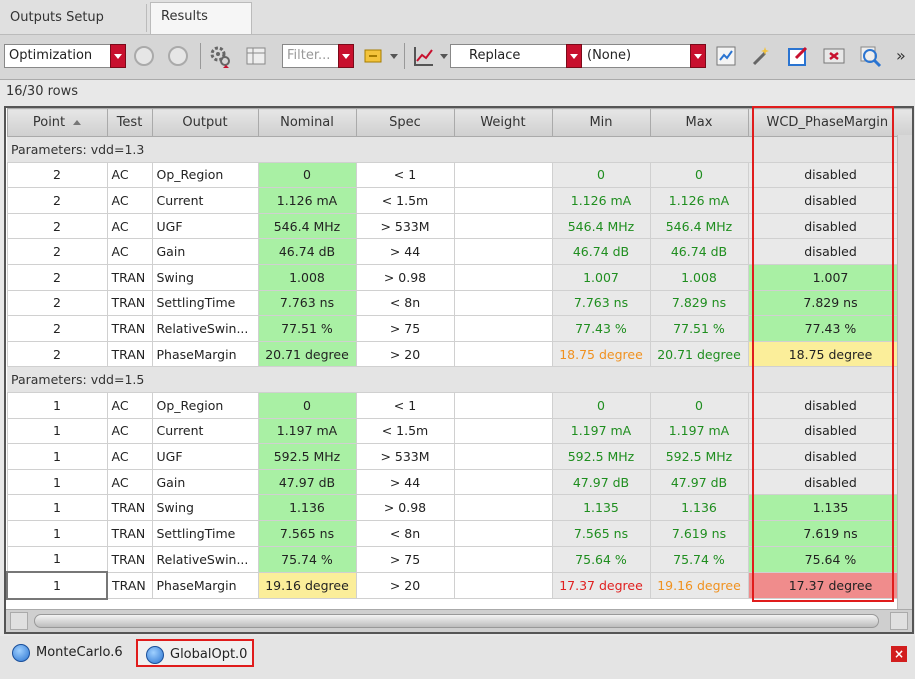 This screenshot has width=915, height=679. Describe the element at coordinates (699, 251) in the screenshot. I see `cell-max: 46.74 dB` at that location.